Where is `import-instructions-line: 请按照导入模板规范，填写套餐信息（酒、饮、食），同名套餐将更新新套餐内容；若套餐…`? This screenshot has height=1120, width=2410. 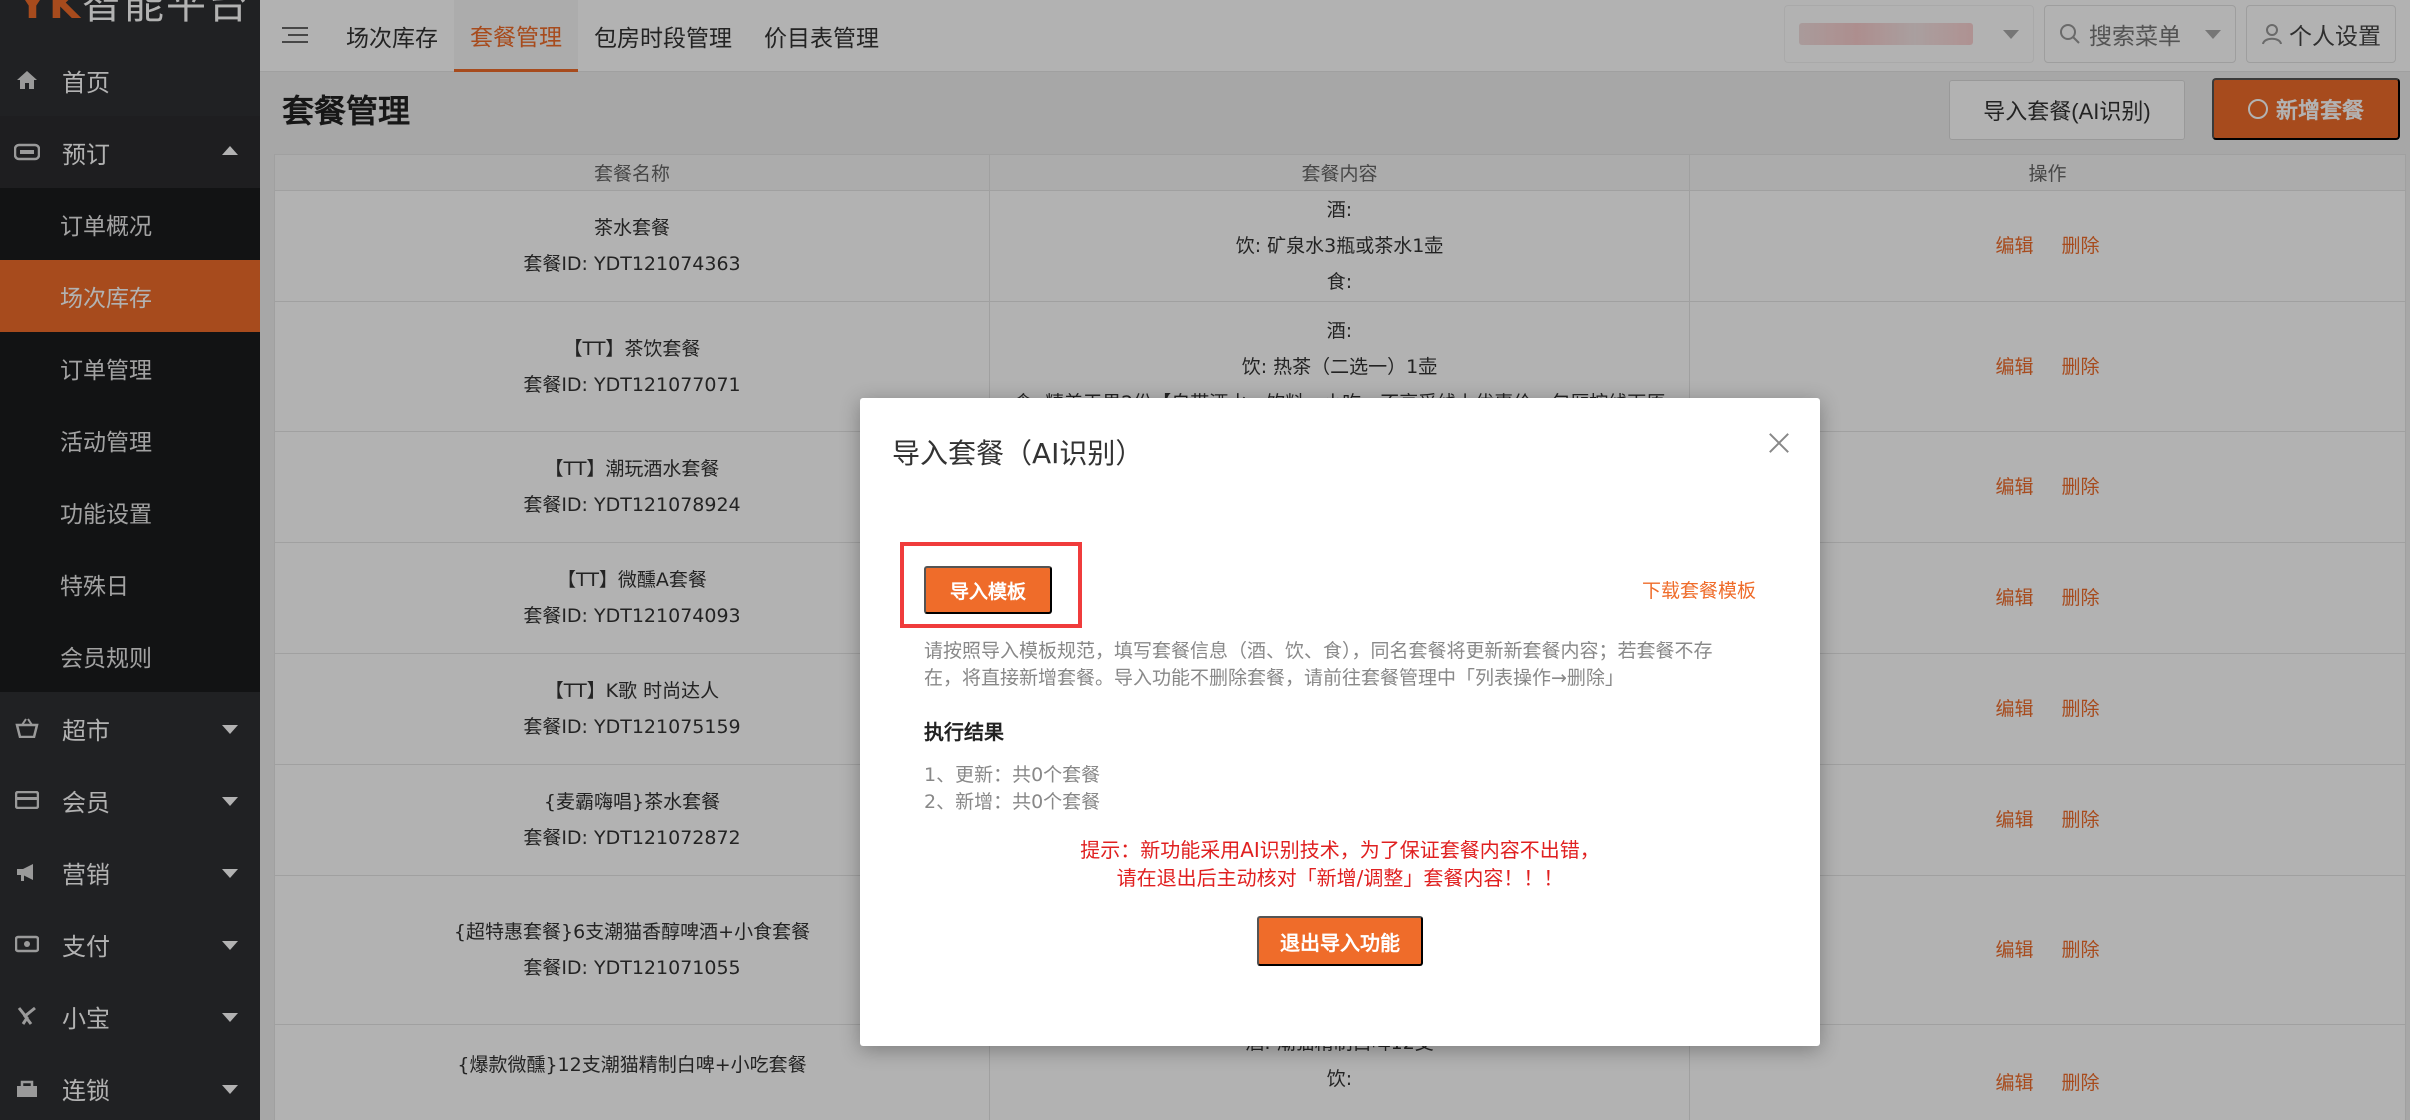 import-instructions-line: 请按照导入模板规范，填写套餐信息（酒、饮、食），同名套餐将更新新套餐内容；若套餐… is located at coordinates (1318, 651).